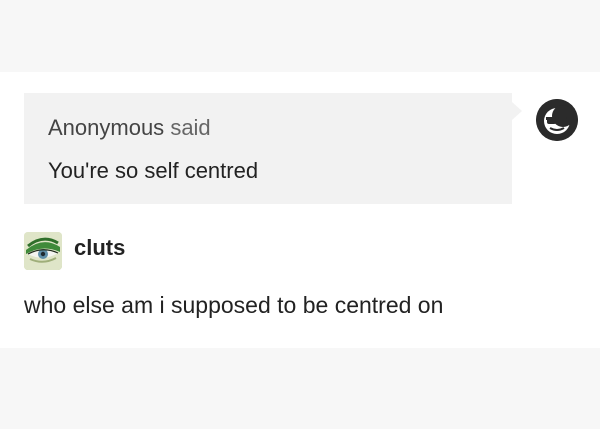  I want to click on said-label: said, so click(190, 127).